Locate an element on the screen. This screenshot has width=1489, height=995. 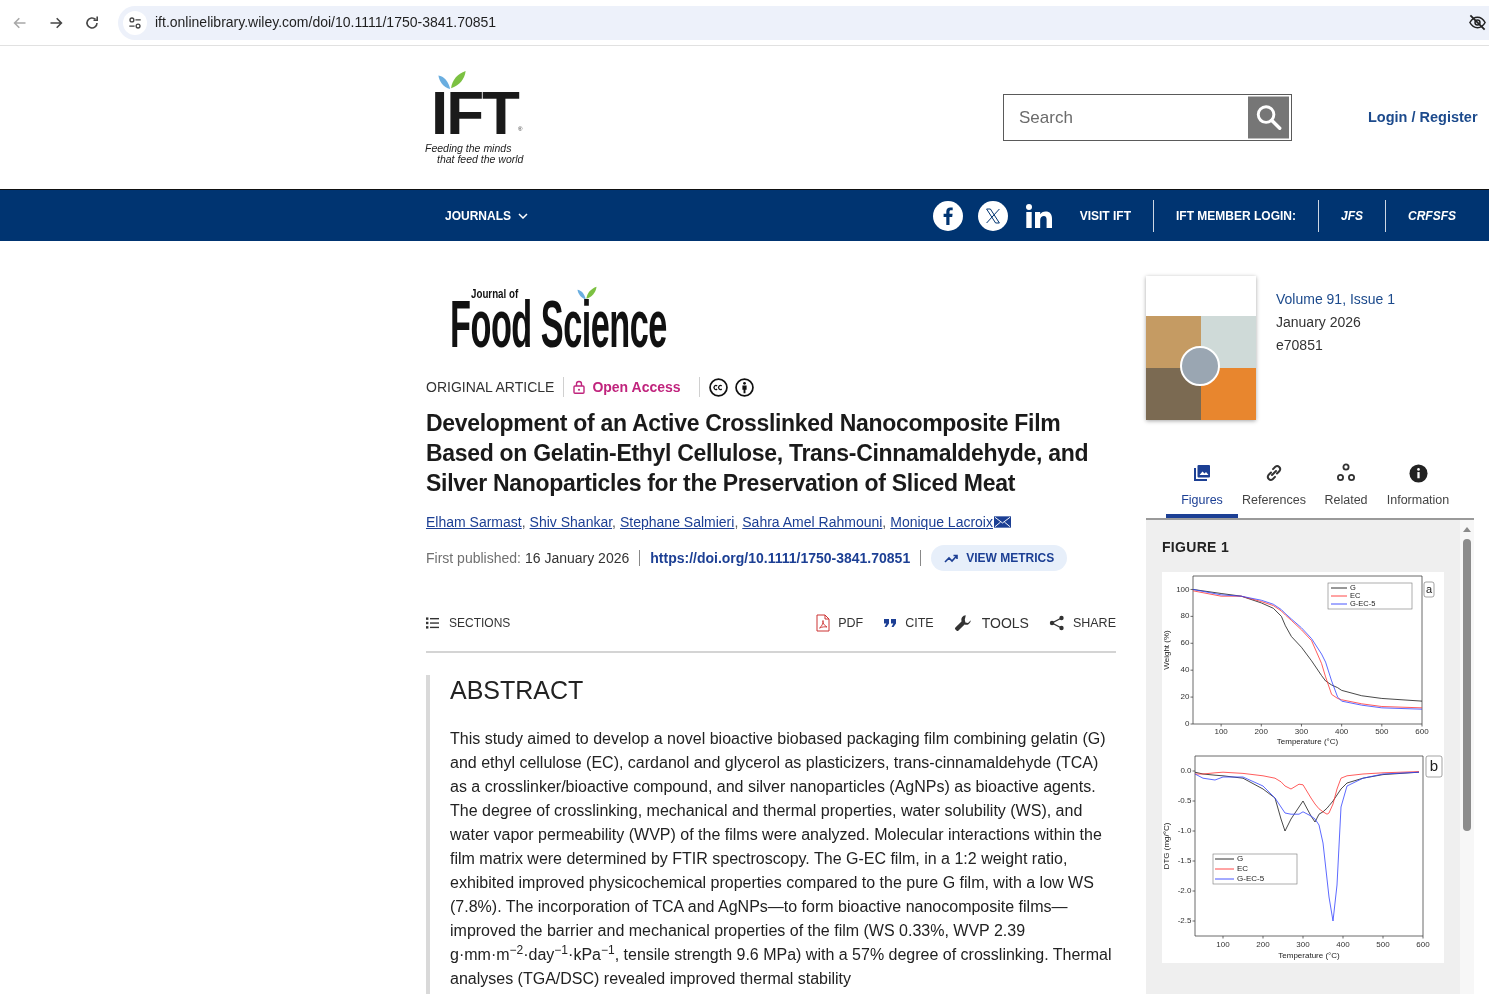
creative-commons-icon is located at coordinates (718, 387).